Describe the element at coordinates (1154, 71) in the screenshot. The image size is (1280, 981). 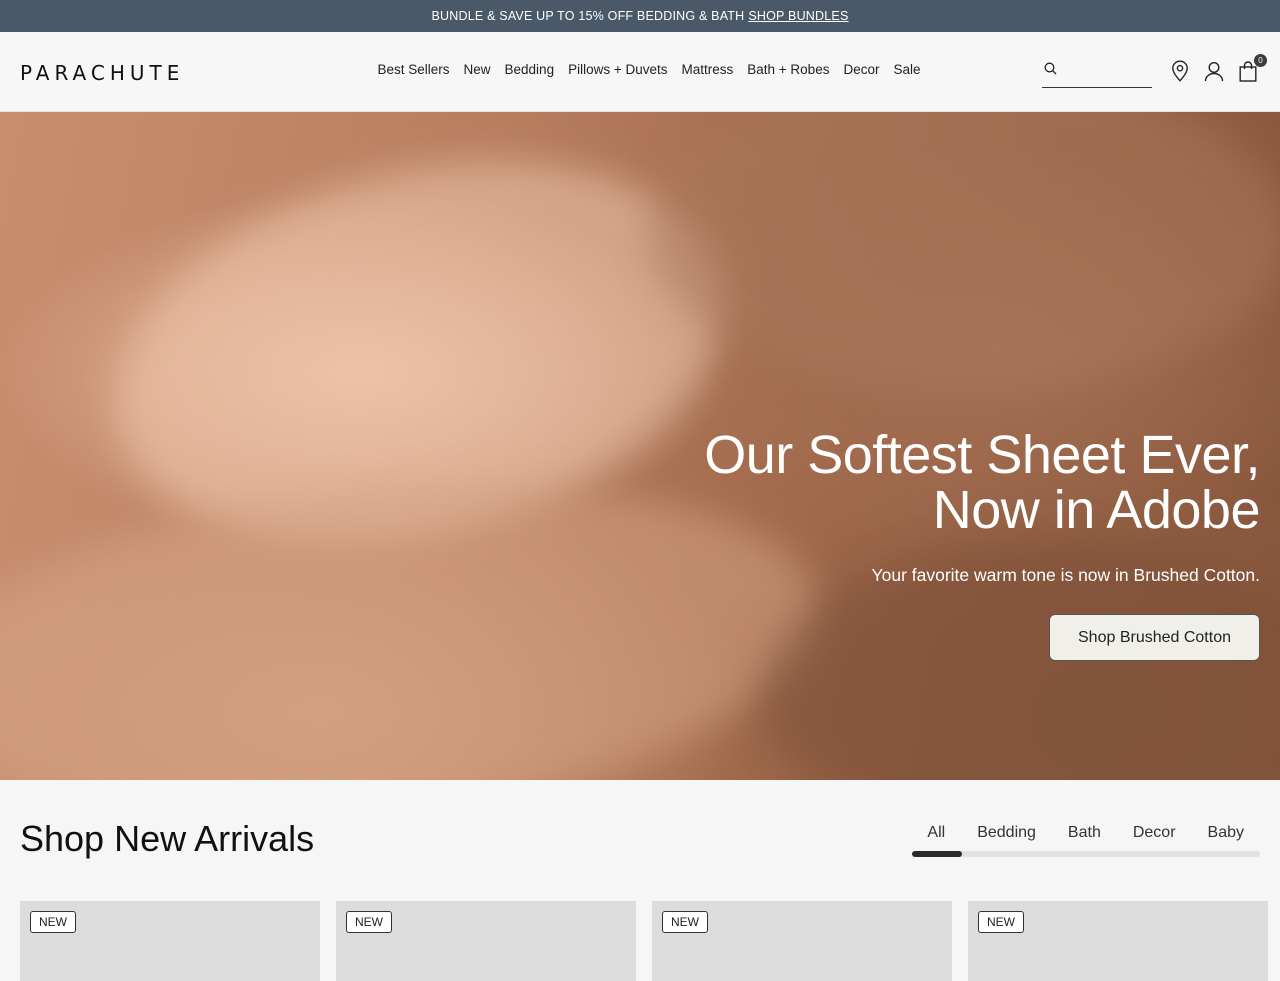
I see `header-tools: 0` at that location.